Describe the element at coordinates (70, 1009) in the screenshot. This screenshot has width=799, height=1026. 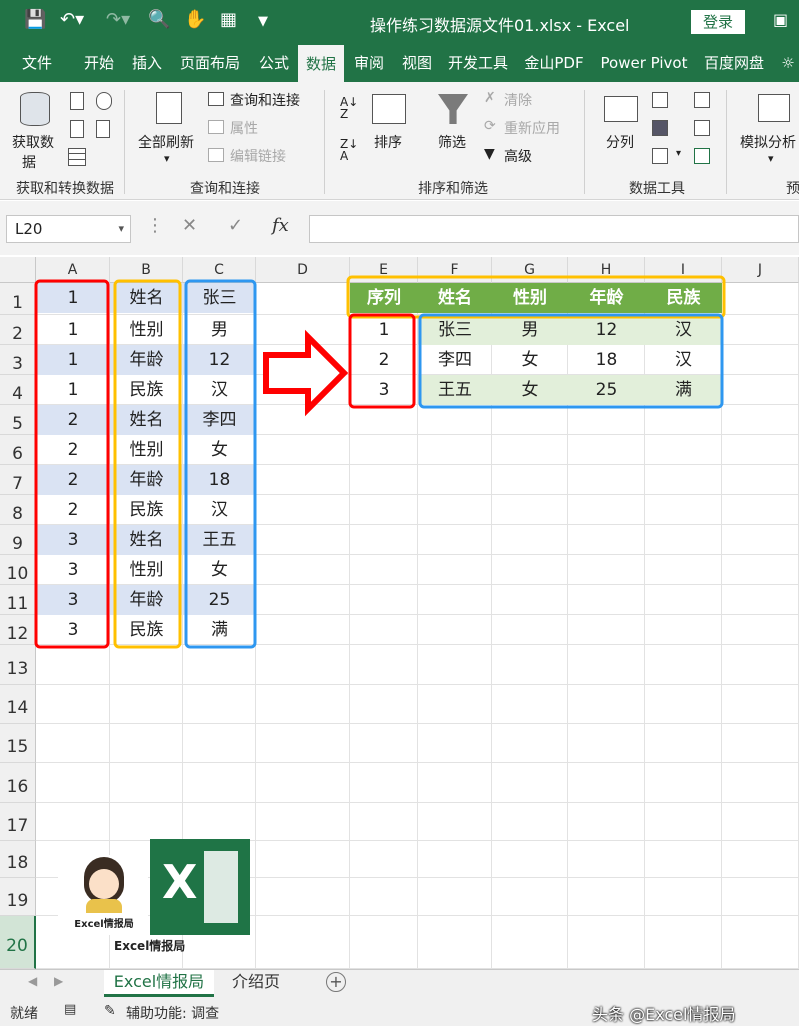
I see `macro-record-icon: ▤` at that location.